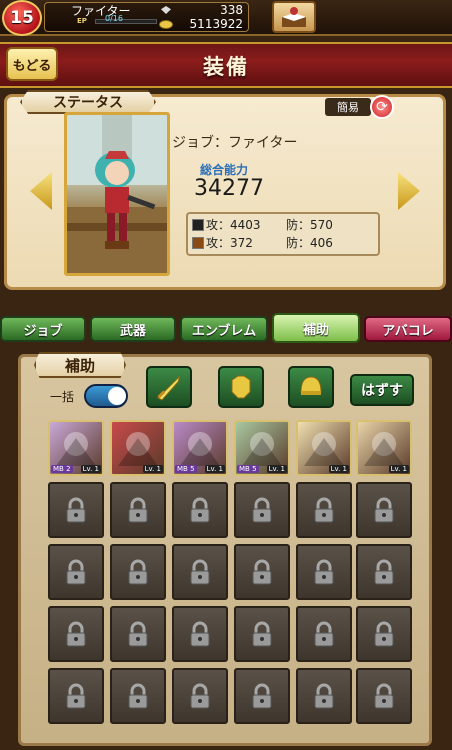  What do you see at coordinates (146, 17) in the screenshot?
I see `player-panel: ファイター EP 0/16 338 5113922` at bounding box center [146, 17].